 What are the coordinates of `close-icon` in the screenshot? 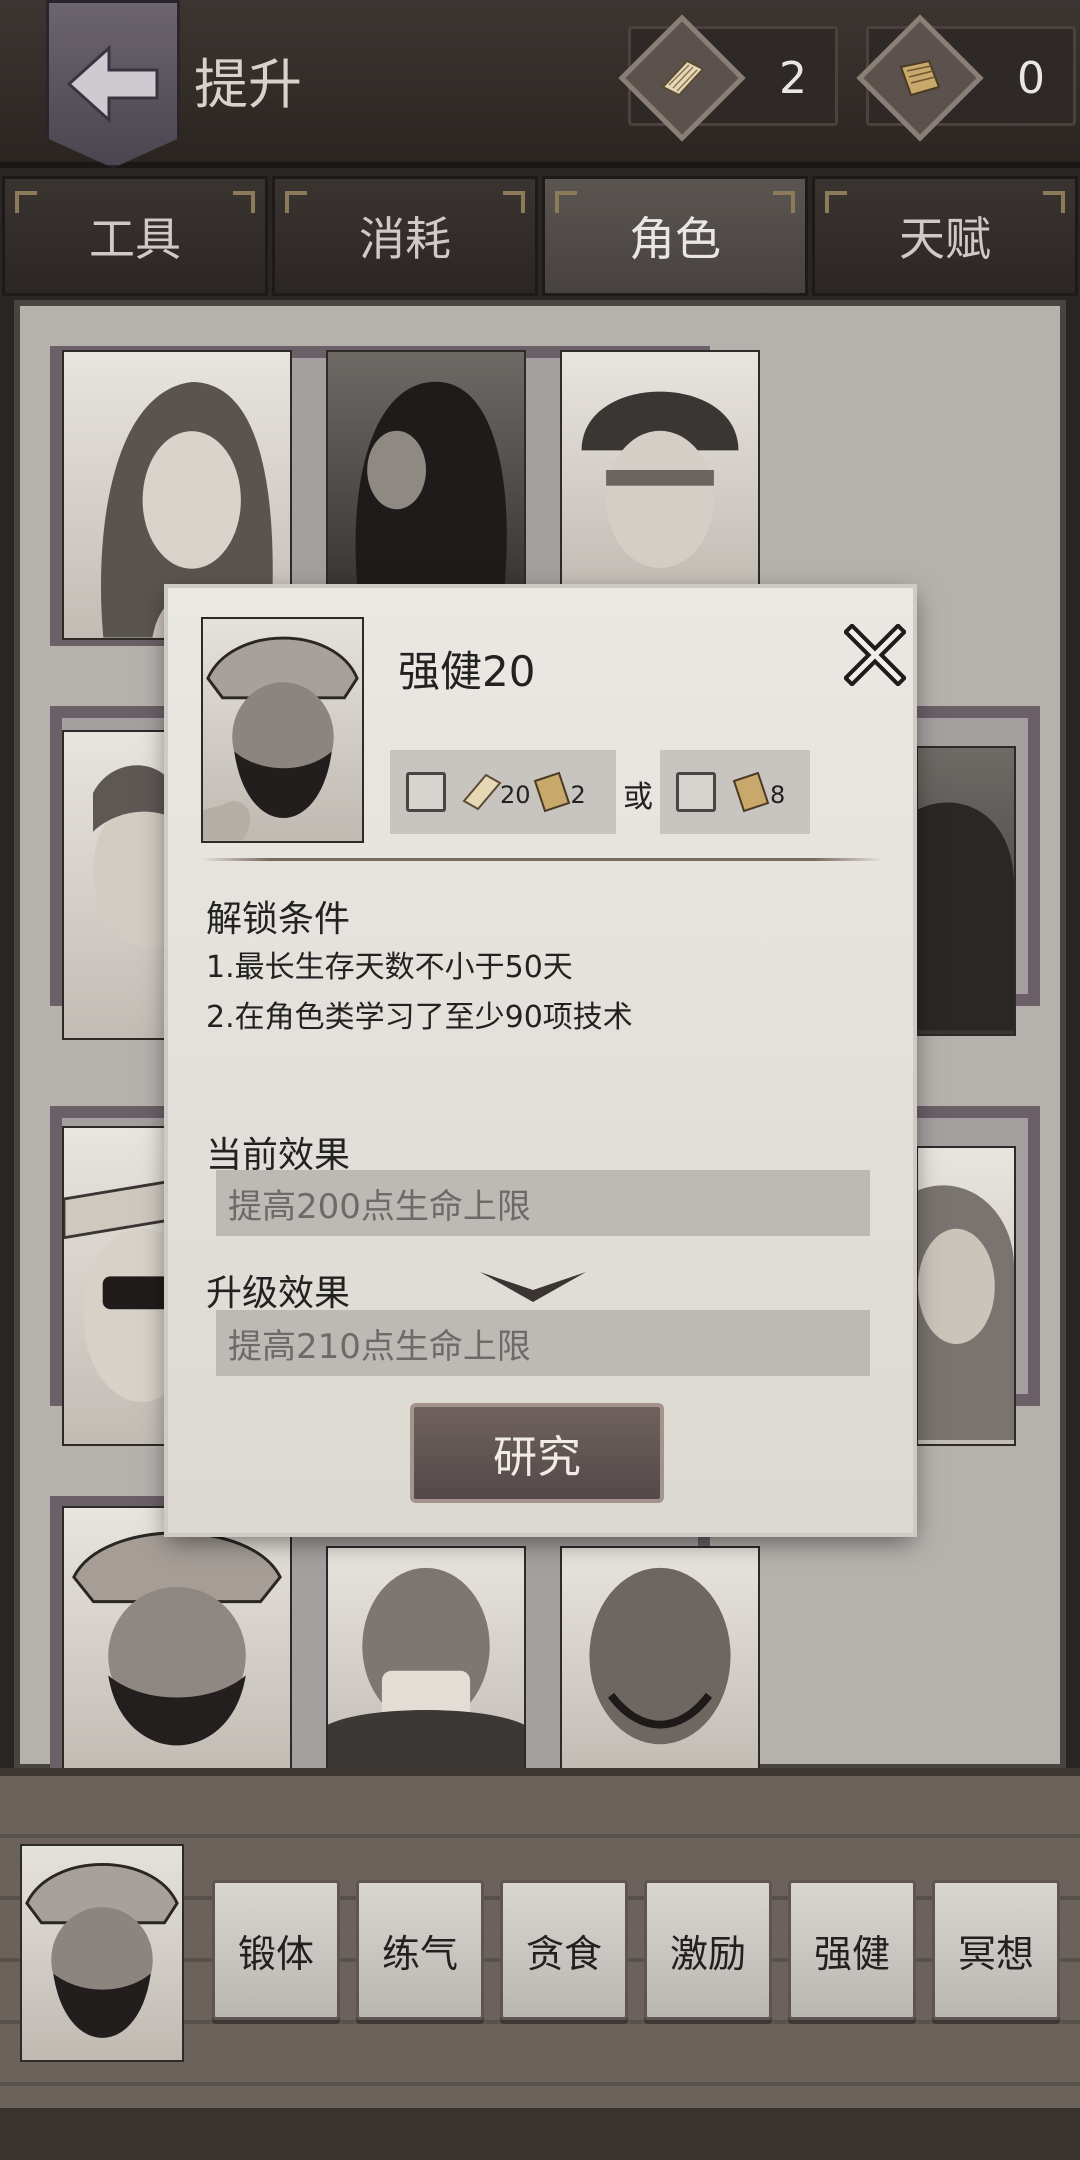 It's located at (875, 655).